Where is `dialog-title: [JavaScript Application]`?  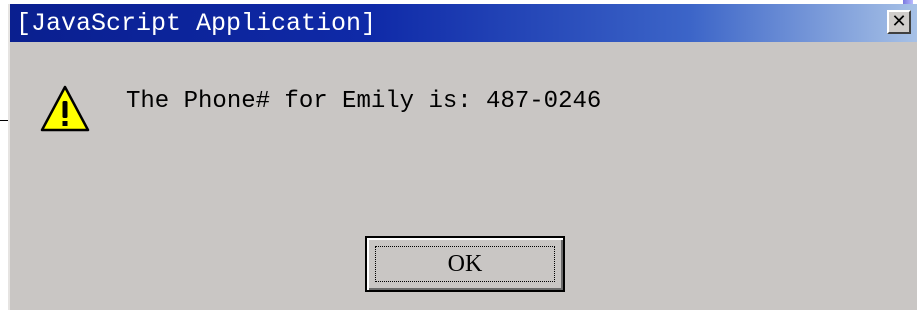
dialog-title: [JavaScript Application] is located at coordinates (196, 23).